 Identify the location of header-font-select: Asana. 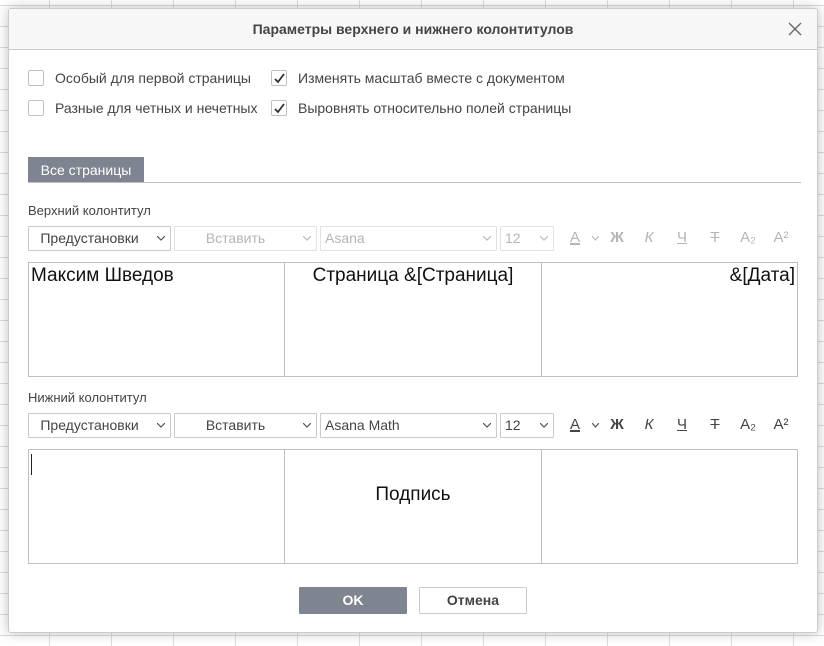
(408, 238).